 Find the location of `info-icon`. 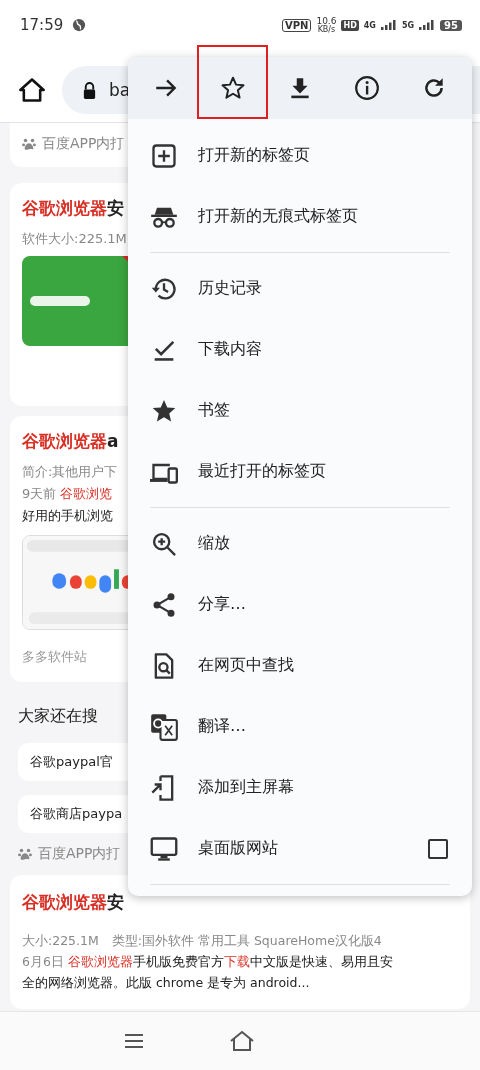

info-icon is located at coordinates (367, 88).